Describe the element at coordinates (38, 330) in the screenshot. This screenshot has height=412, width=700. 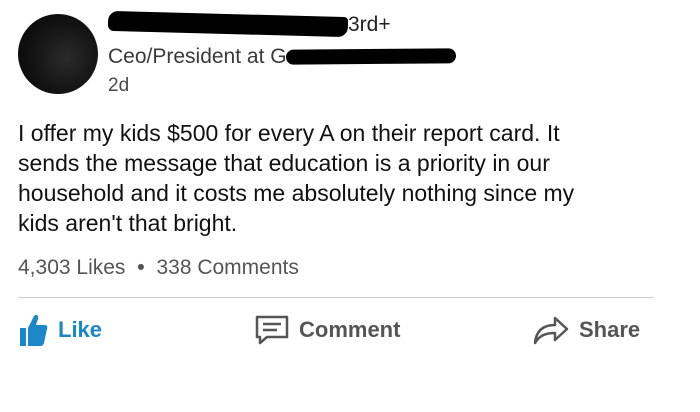
I see `thumbs-up-icon` at that location.